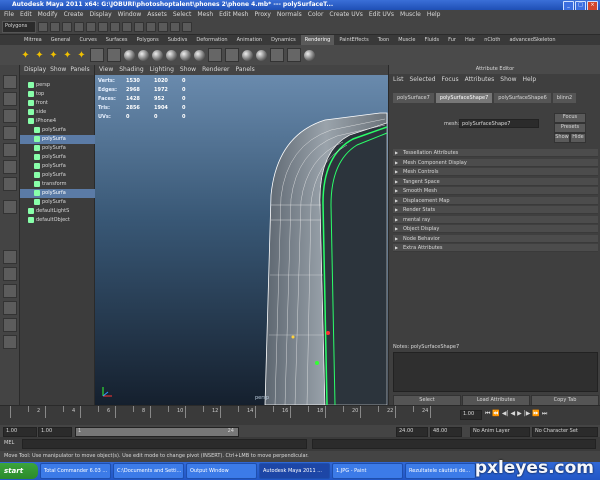 The width and height of the screenshot is (600, 480). What do you see at coordinates (10, 184) in the screenshot?
I see `manipulator-tool-icon` at bounding box center [10, 184].